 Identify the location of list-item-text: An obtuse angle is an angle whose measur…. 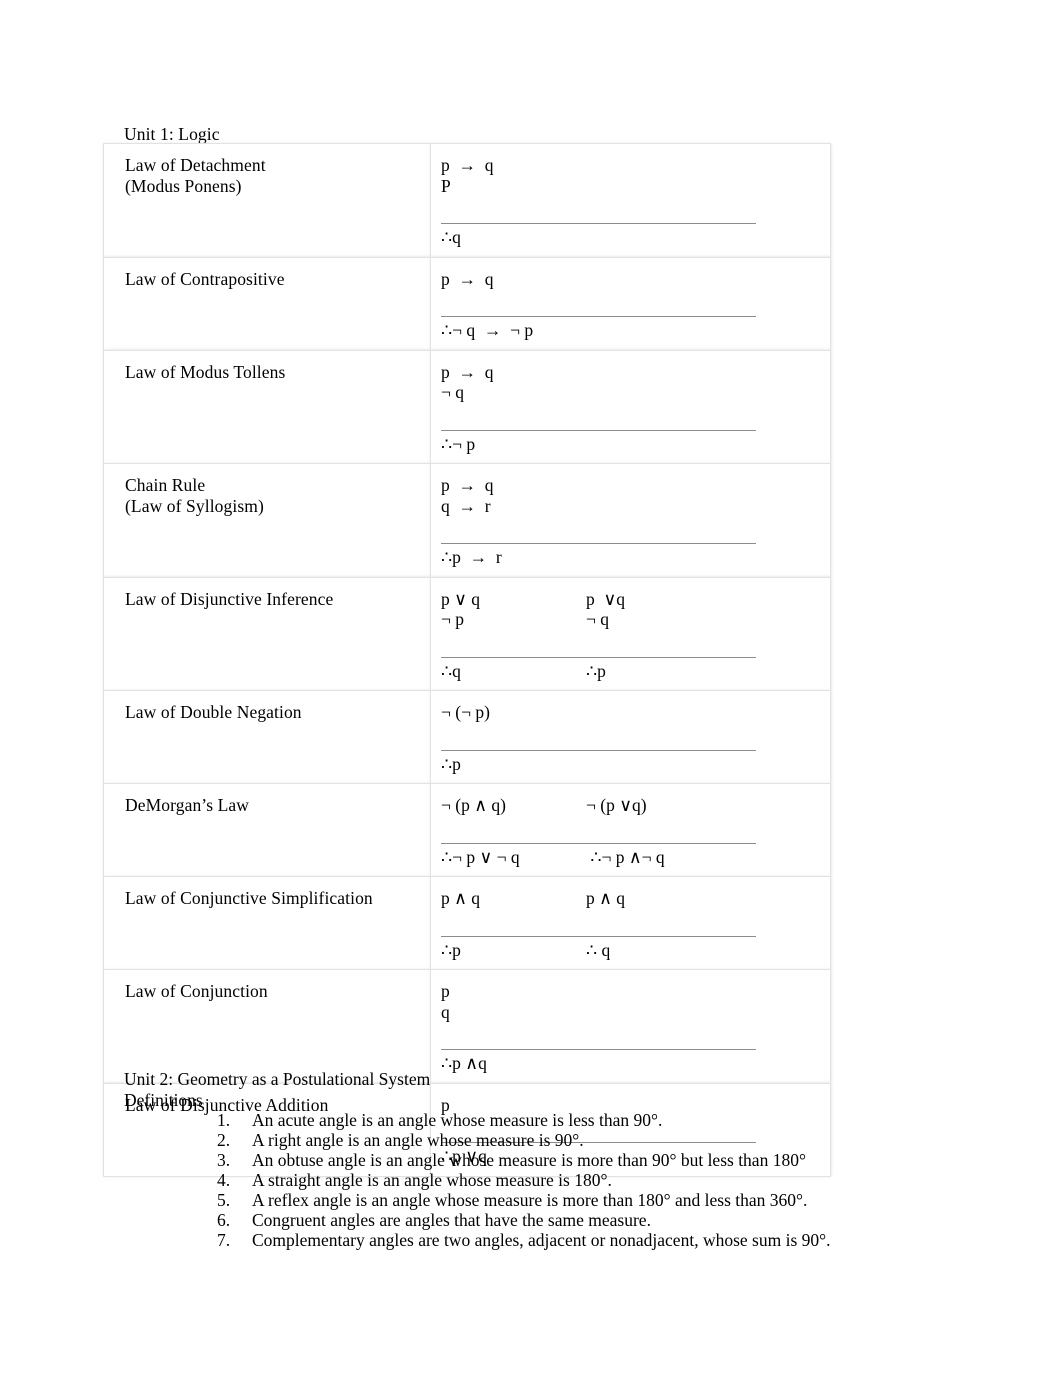
(529, 1160).